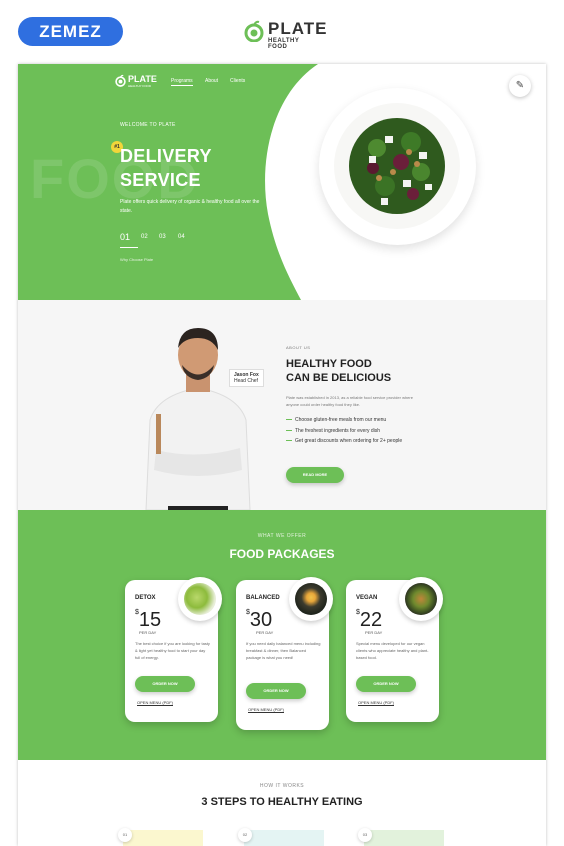  Describe the element at coordinates (369, 620) in the screenshot. I see `package-price: $22` at that location.